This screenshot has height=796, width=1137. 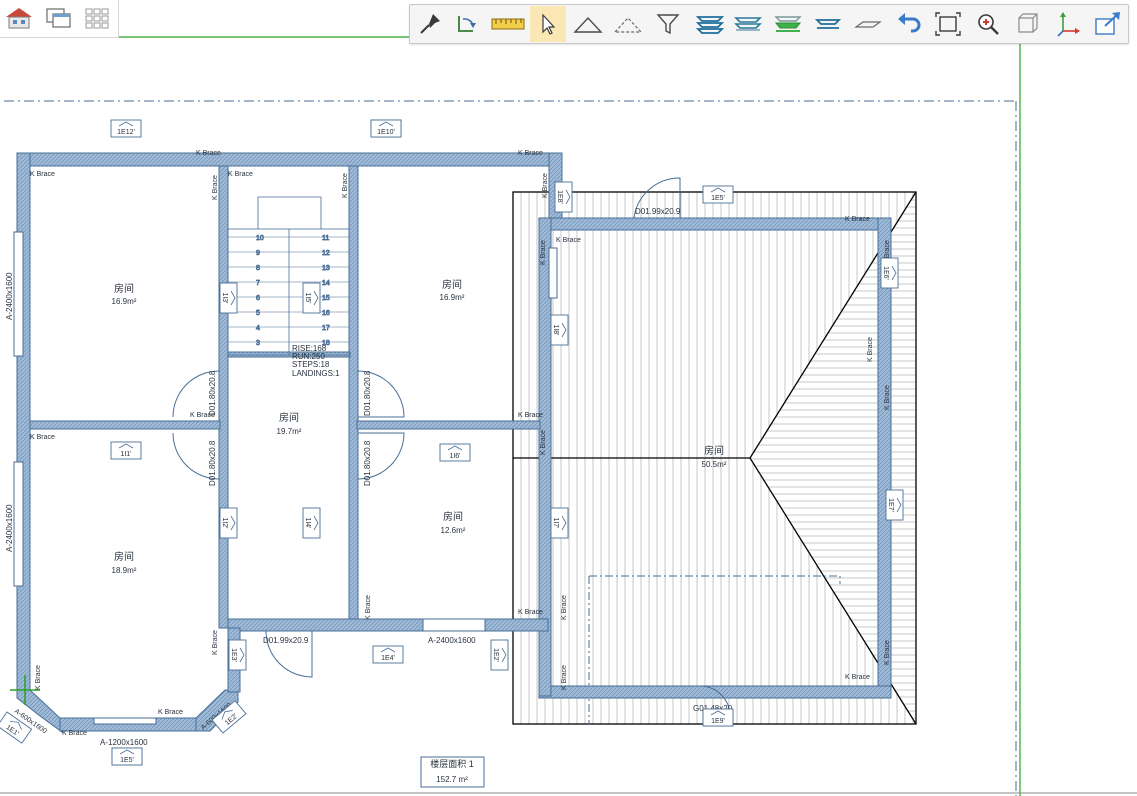 What do you see at coordinates (124, 288) in the screenshot?
I see `room-name-1: 房间` at bounding box center [124, 288].